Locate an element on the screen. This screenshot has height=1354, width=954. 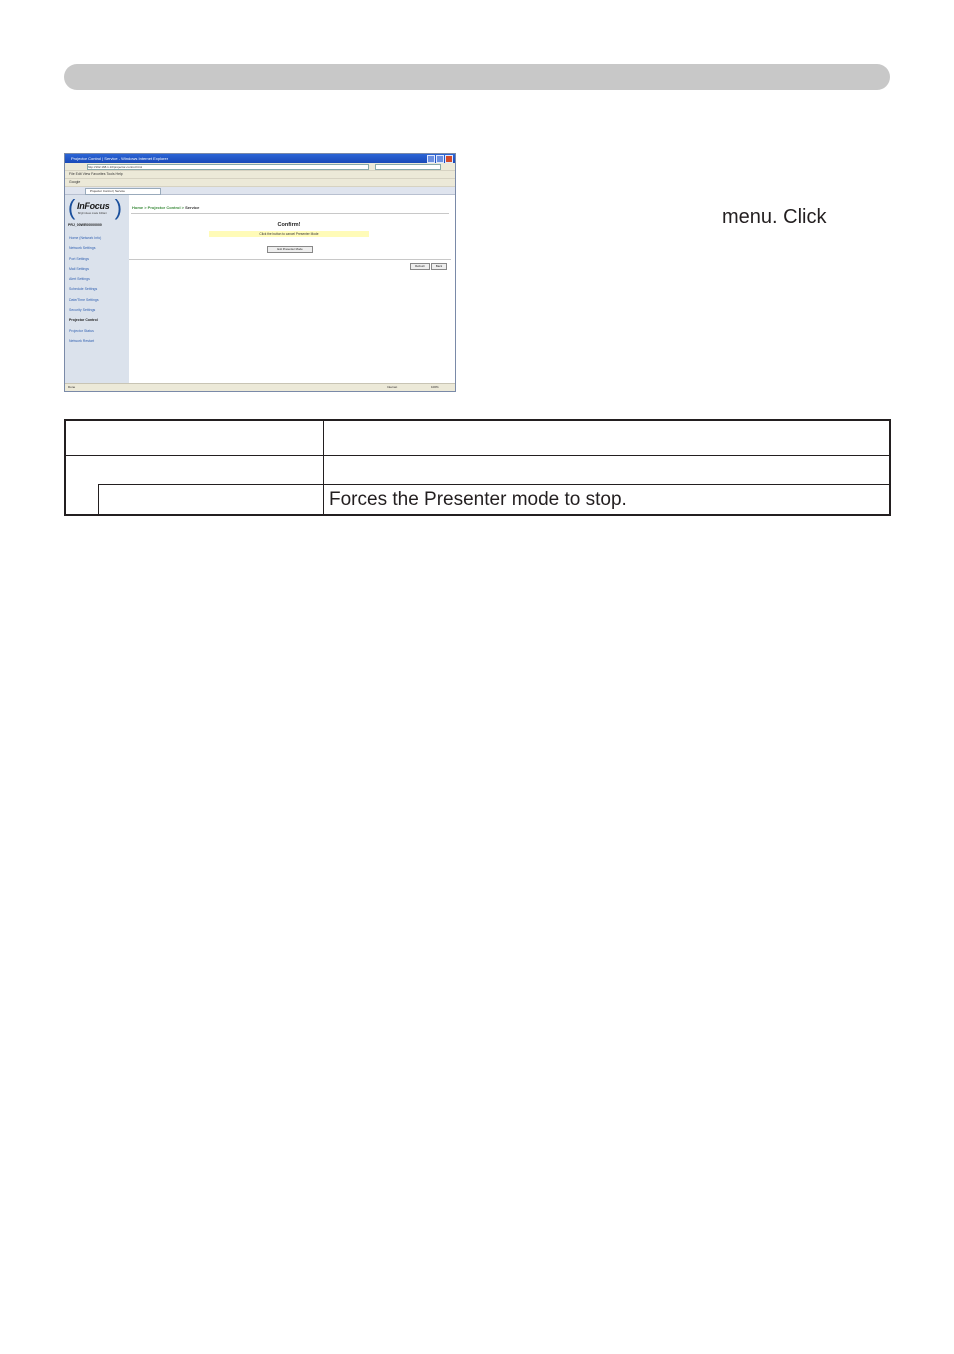
sidebar-item-datetime-settings: Date/Time Settings is located at coordinates (85, 300).